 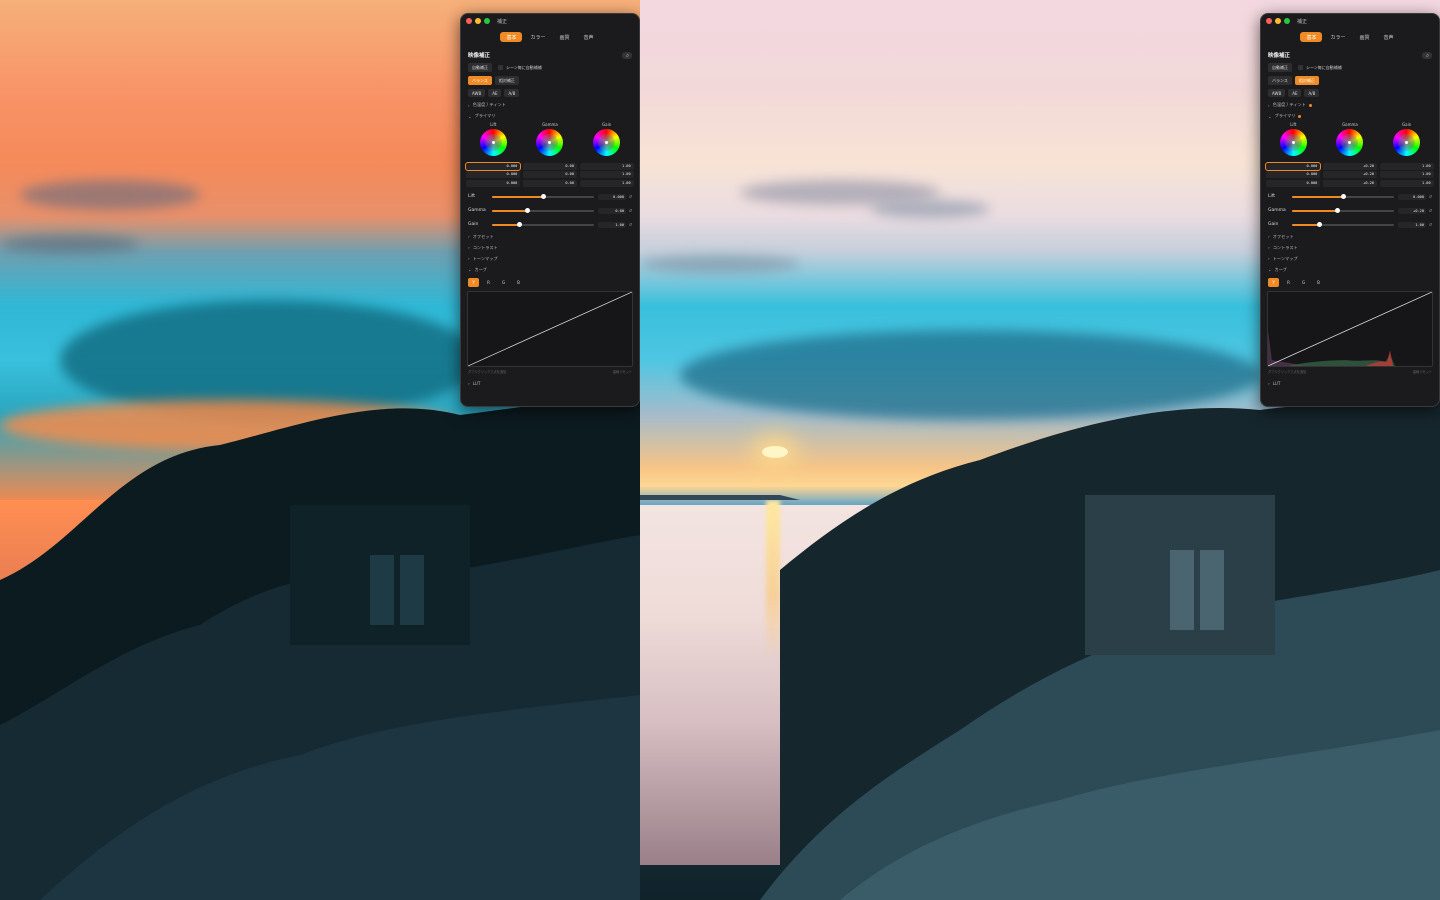 I want to click on ae-button: AE, so click(x=1295, y=93).